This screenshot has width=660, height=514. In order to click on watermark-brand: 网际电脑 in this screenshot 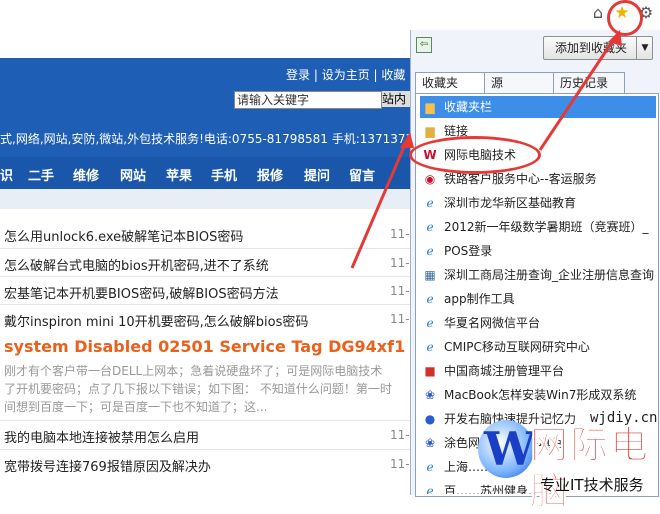, I will do `click(590, 468)`.